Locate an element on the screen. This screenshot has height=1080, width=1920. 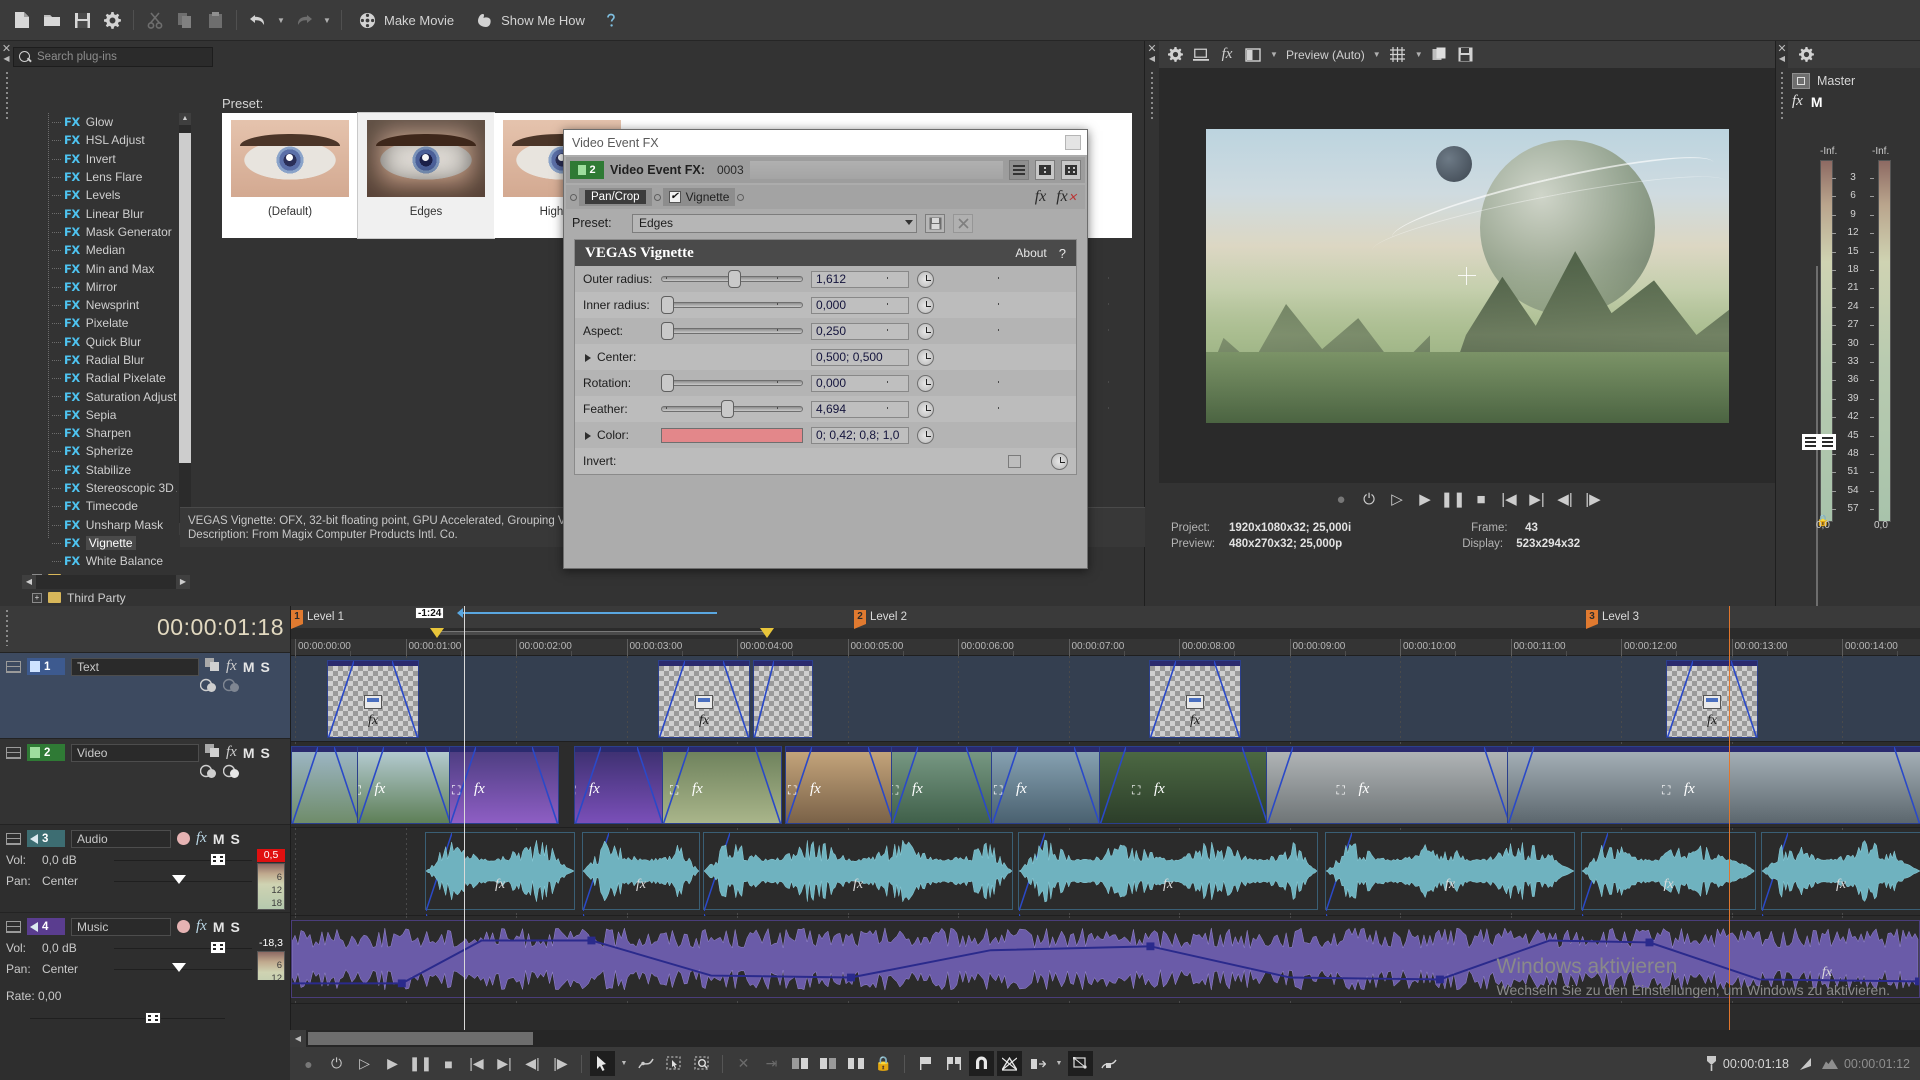
track-4-mute-button: M is located at coordinates (219, 927).